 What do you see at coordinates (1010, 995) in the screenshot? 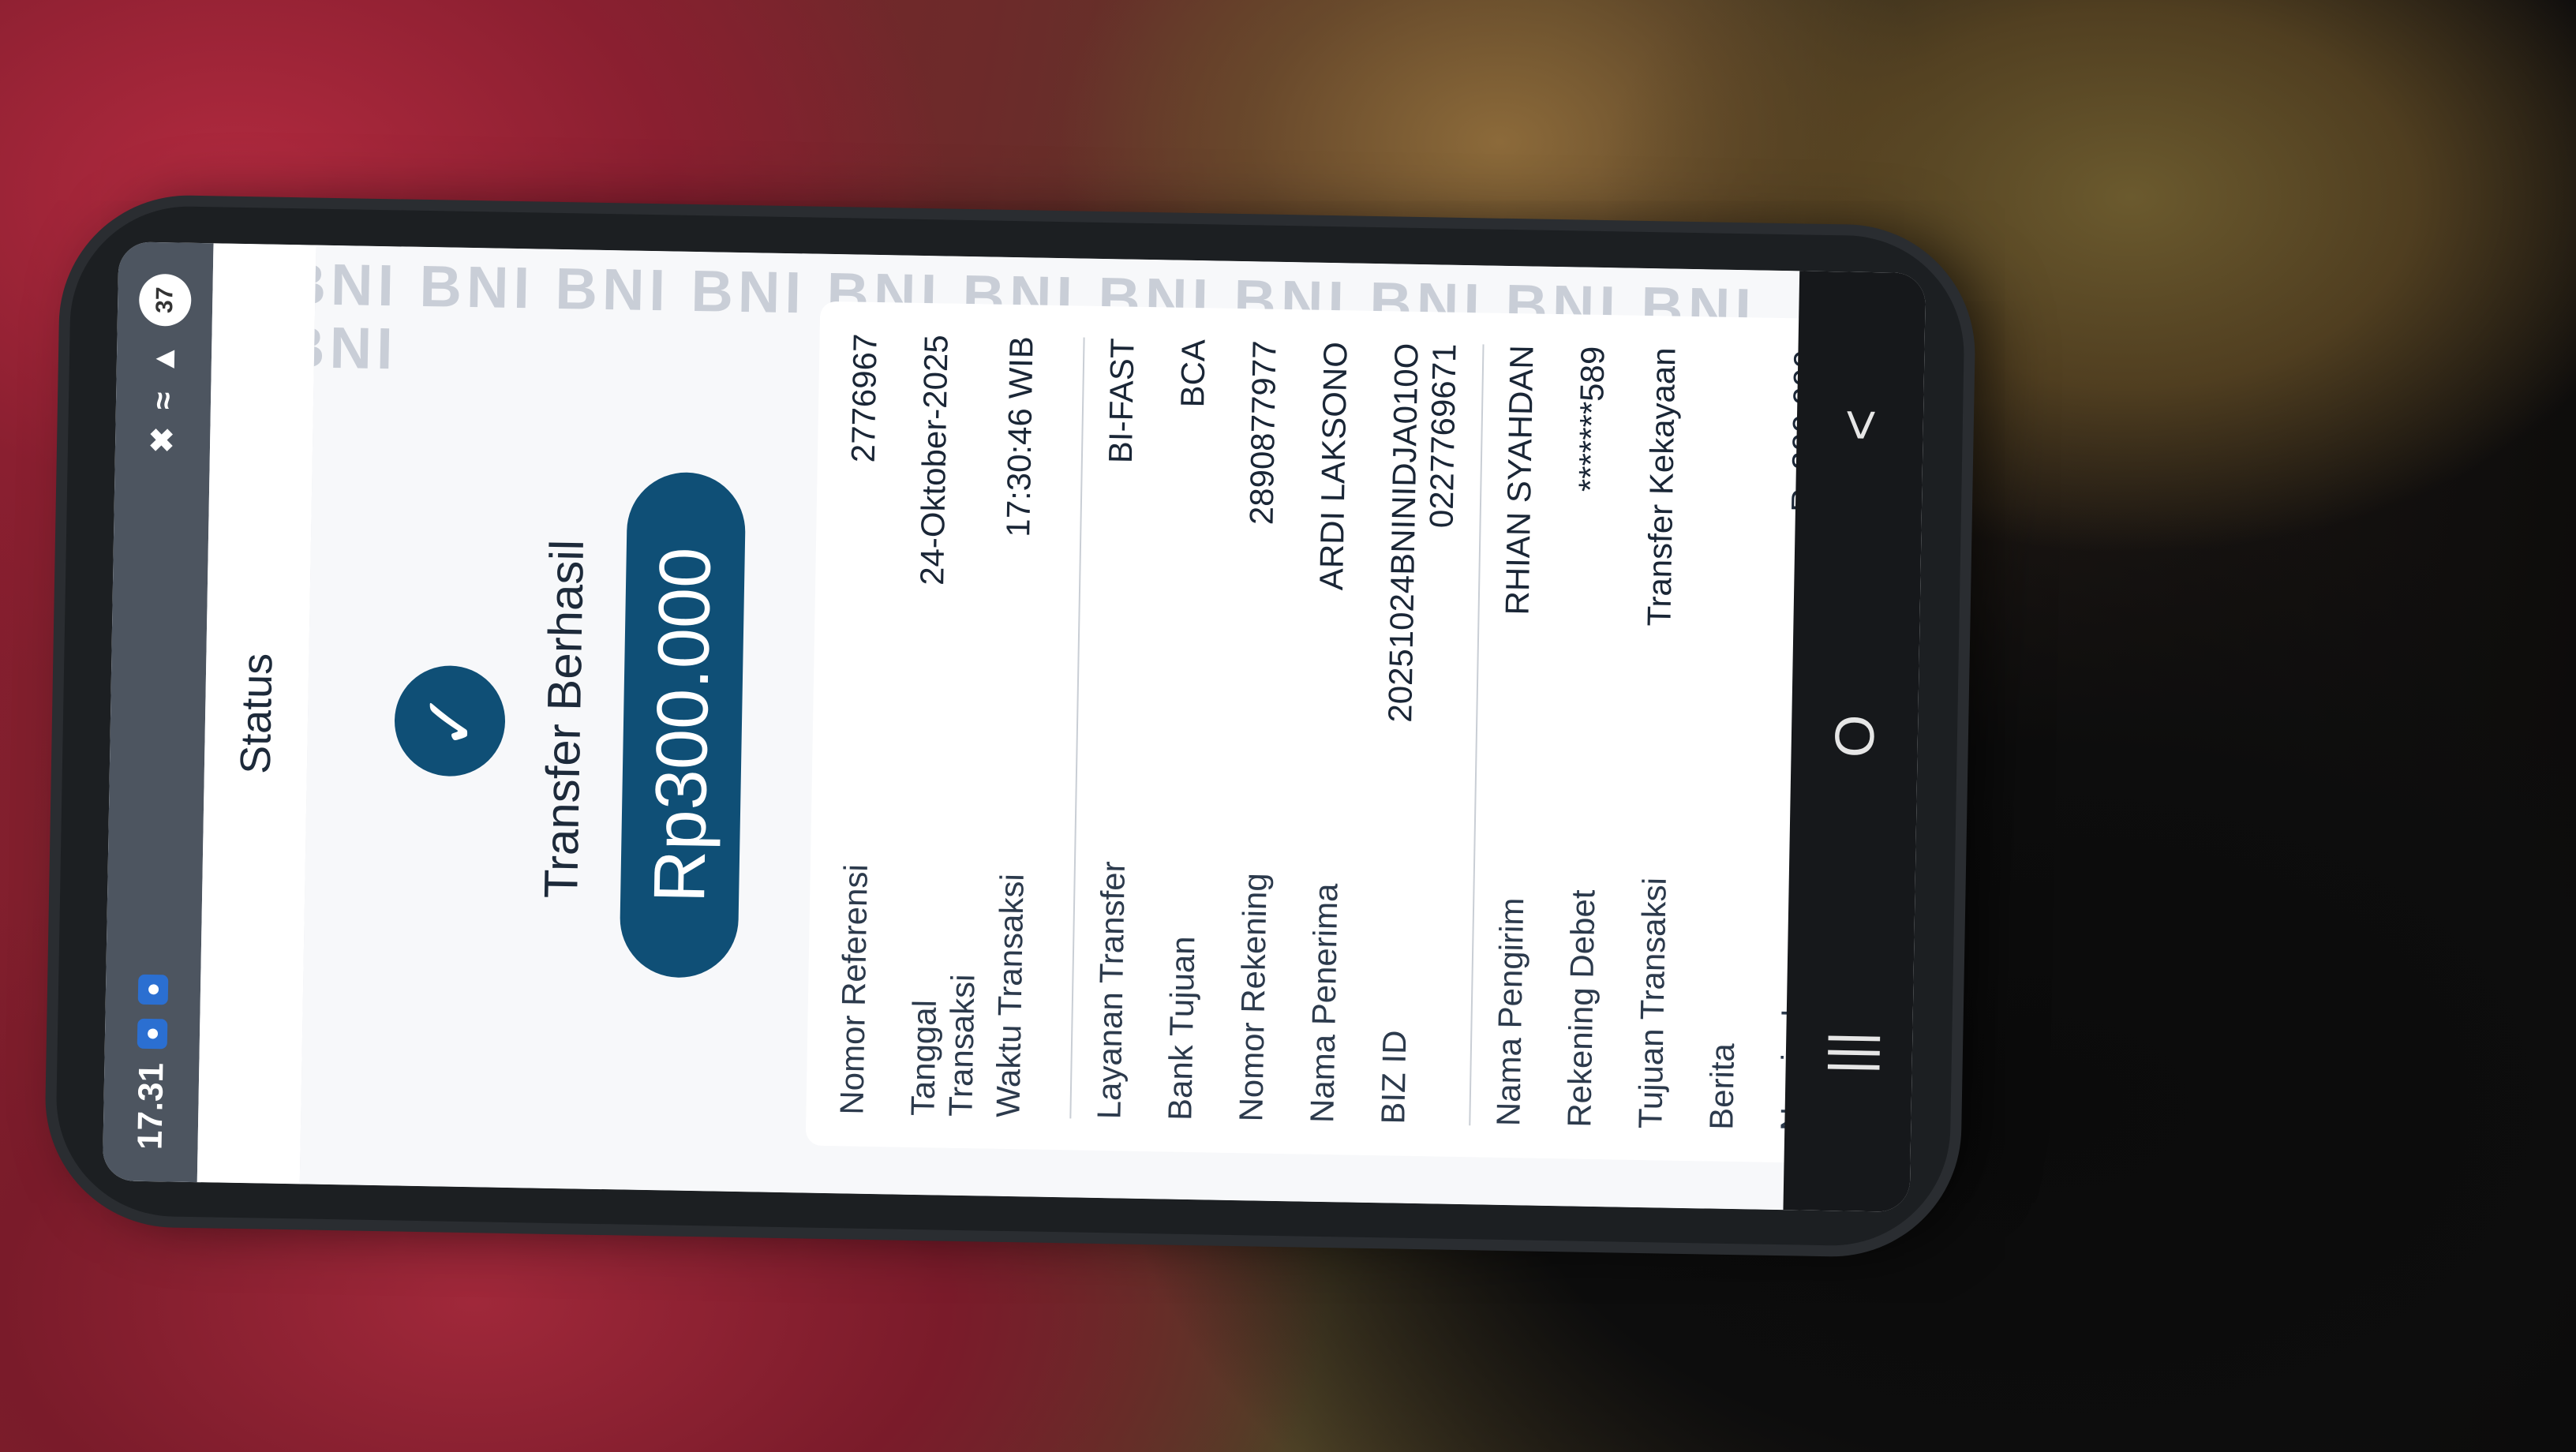
I see `detail-label: Waktu Transaksi` at bounding box center [1010, 995].